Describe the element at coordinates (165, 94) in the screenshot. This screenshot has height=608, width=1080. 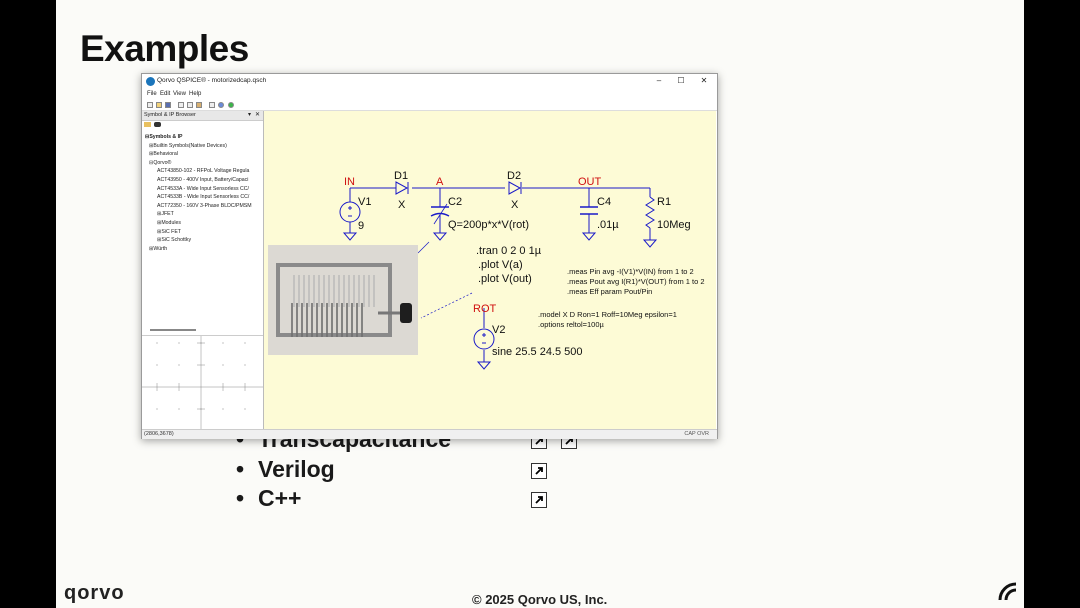
I see `menu-edit: Edit` at that location.